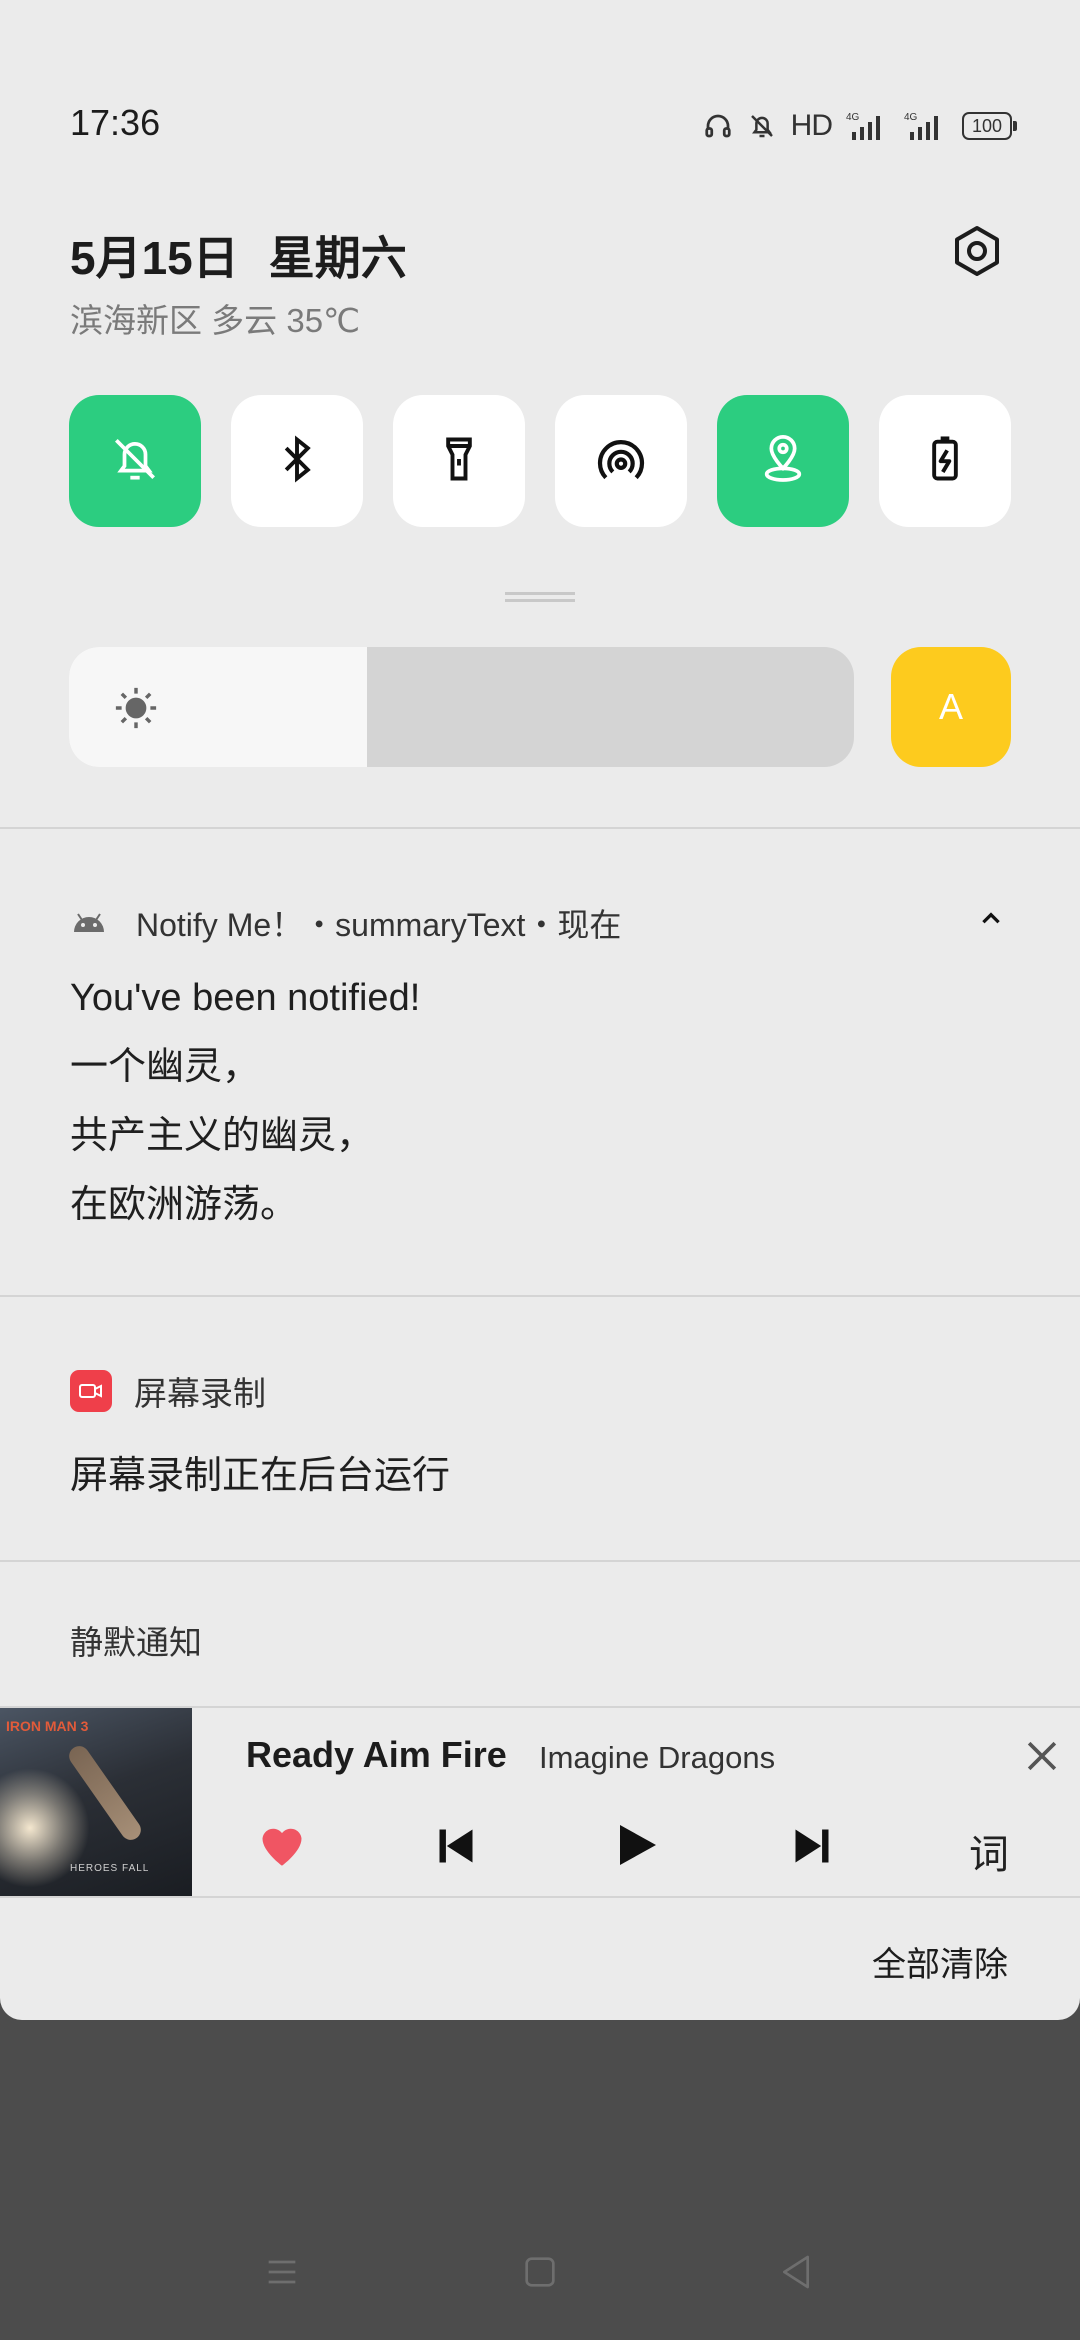 This screenshot has width=1080, height=2340. I want to click on screen-record-header: 屏幕录制, so click(168, 1391).